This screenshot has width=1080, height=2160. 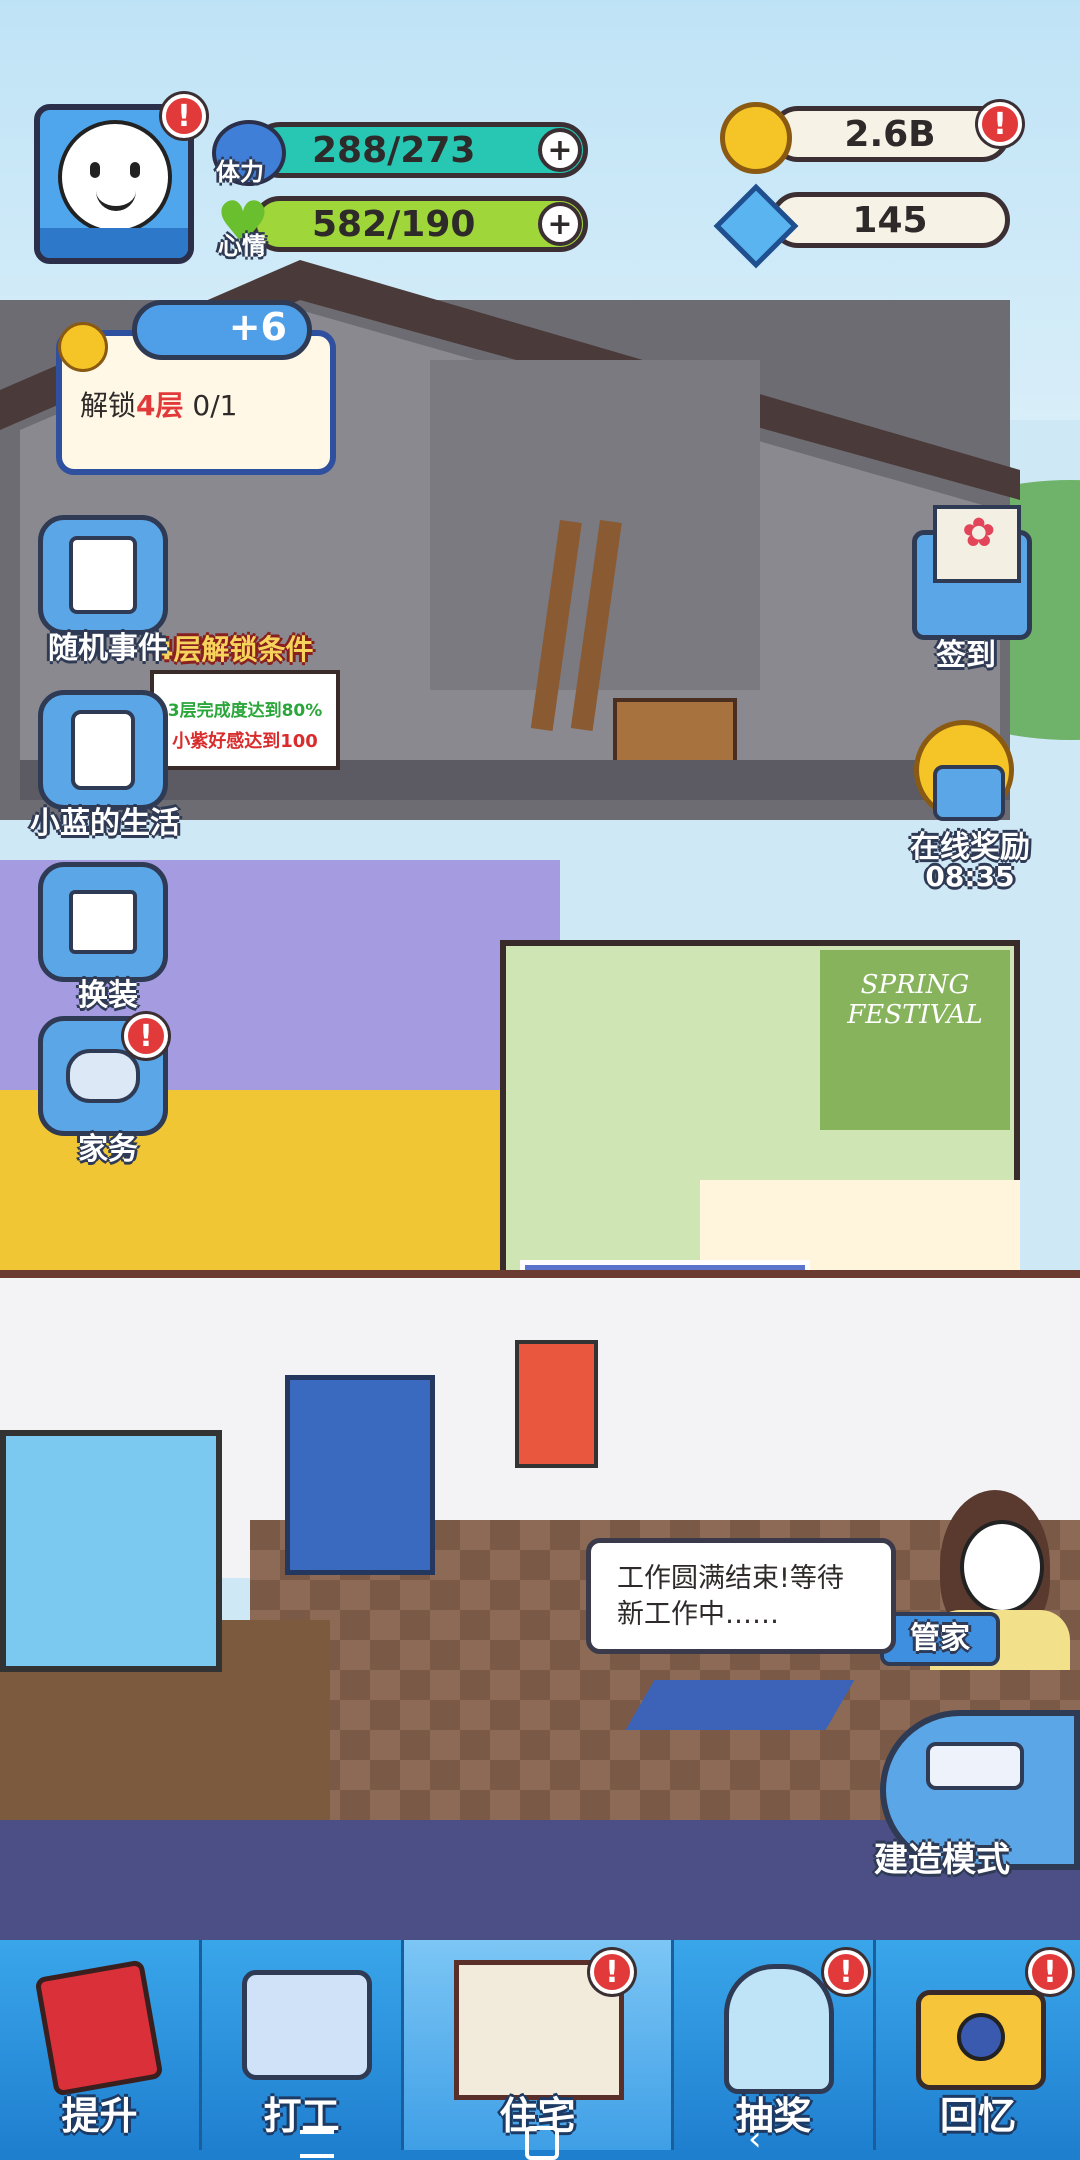 I want to click on coin-counter: 2.6B, so click(x=865, y=138).